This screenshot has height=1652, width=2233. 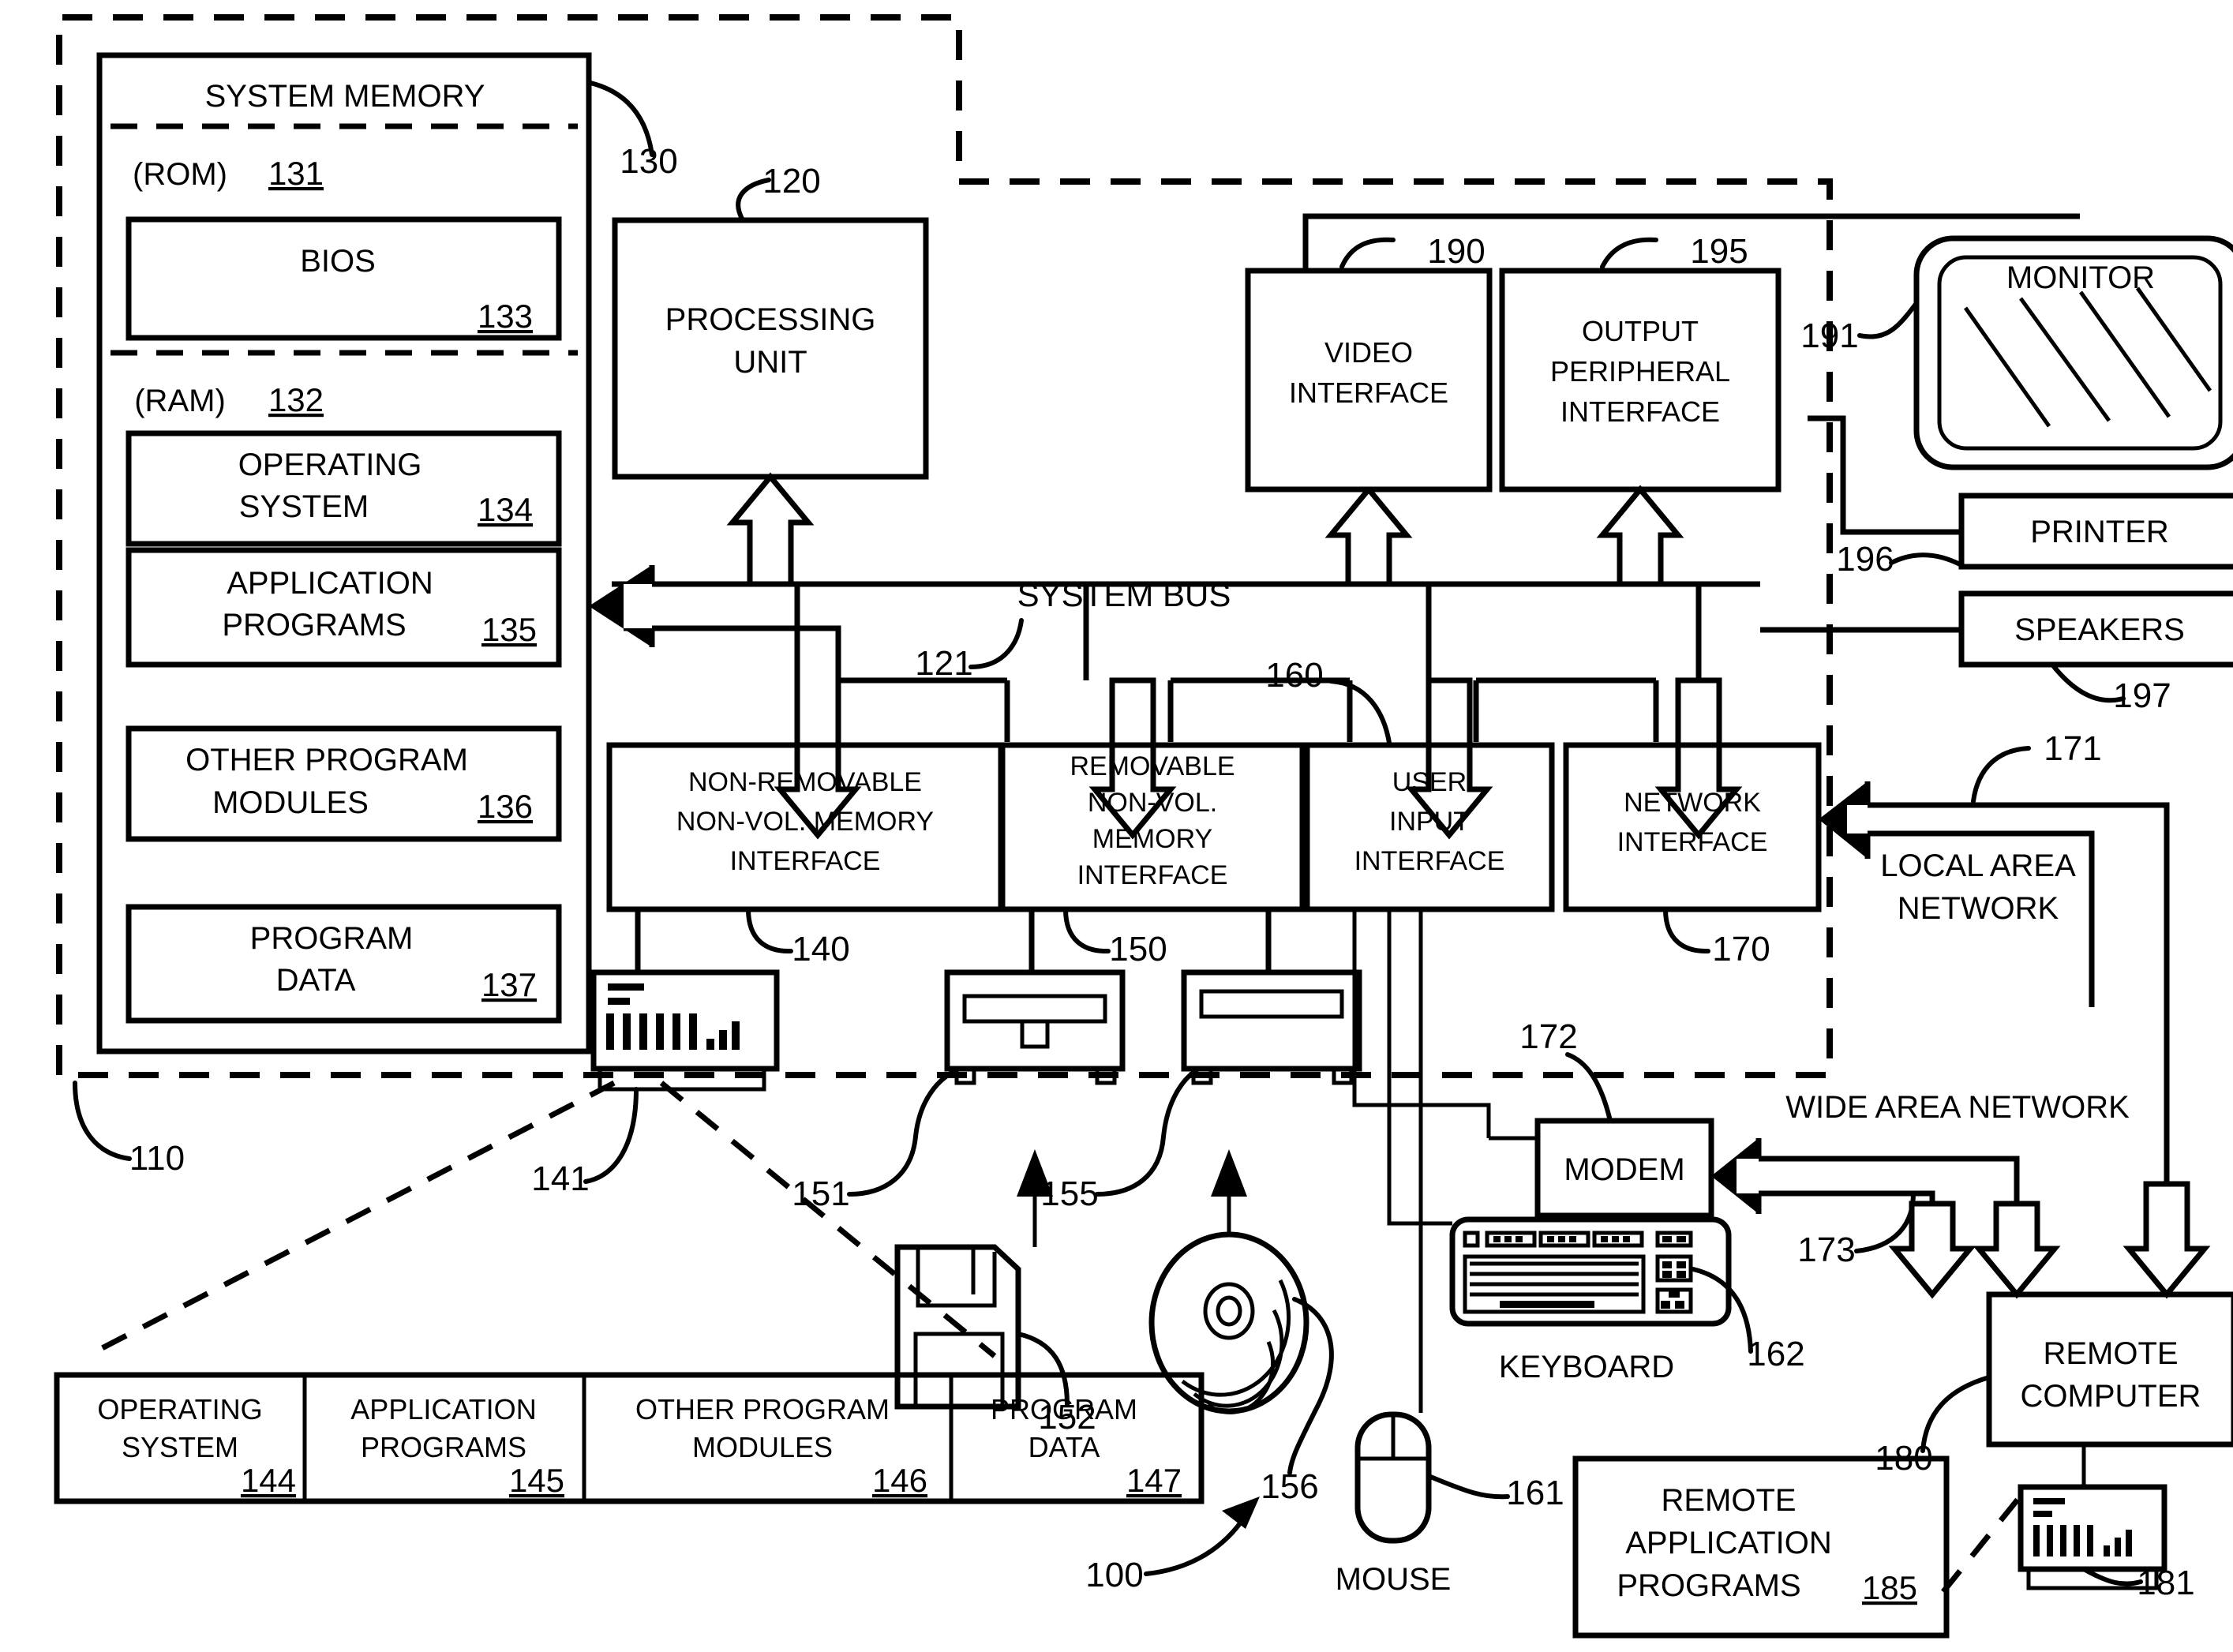 What do you see at coordinates (1692, 803) in the screenshot?
I see `network-interface-line1: NETWORK` at bounding box center [1692, 803].